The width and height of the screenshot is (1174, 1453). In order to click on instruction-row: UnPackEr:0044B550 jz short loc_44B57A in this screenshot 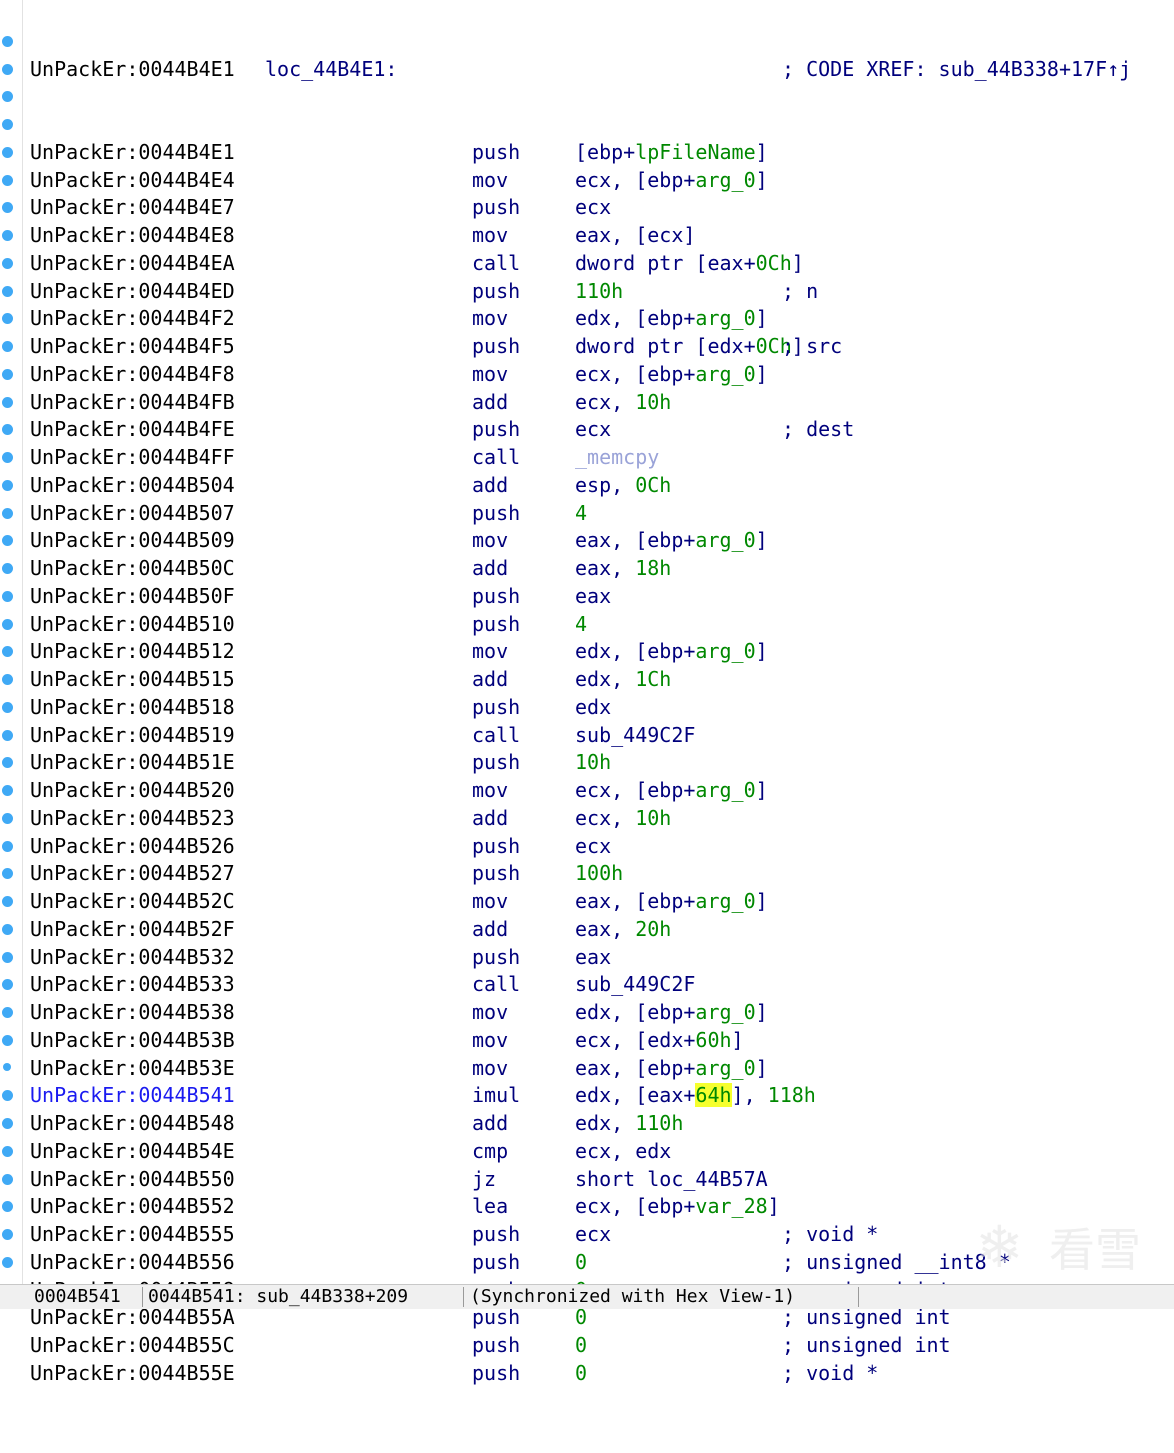, I will do `click(602, 1180)`.